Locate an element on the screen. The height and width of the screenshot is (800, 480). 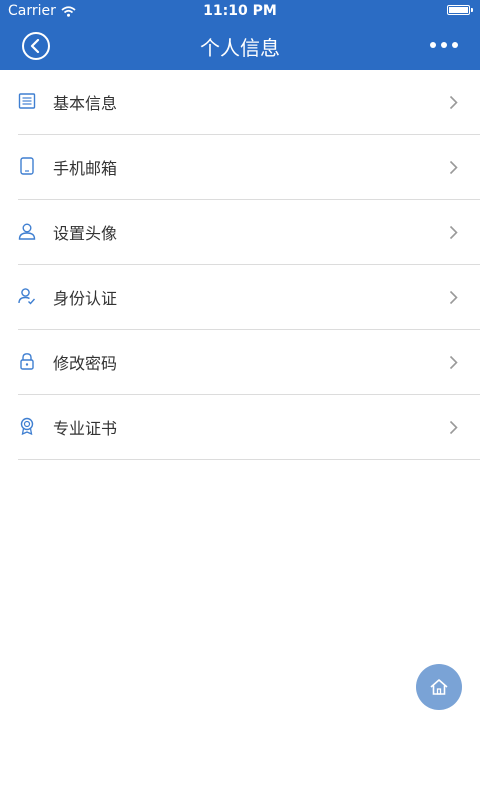
battery-icon is located at coordinates (460, 10).